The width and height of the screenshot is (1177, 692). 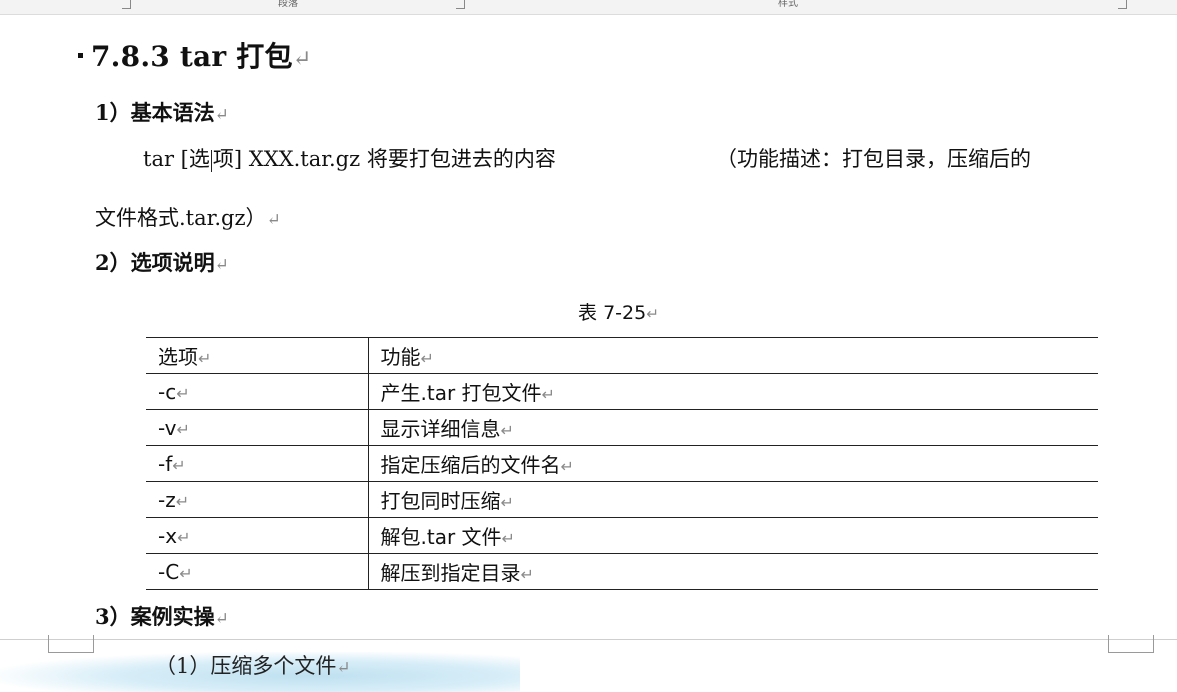 What do you see at coordinates (257, 355) in the screenshot?
I see `table-cell: 选项↵` at bounding box center [257, 355].